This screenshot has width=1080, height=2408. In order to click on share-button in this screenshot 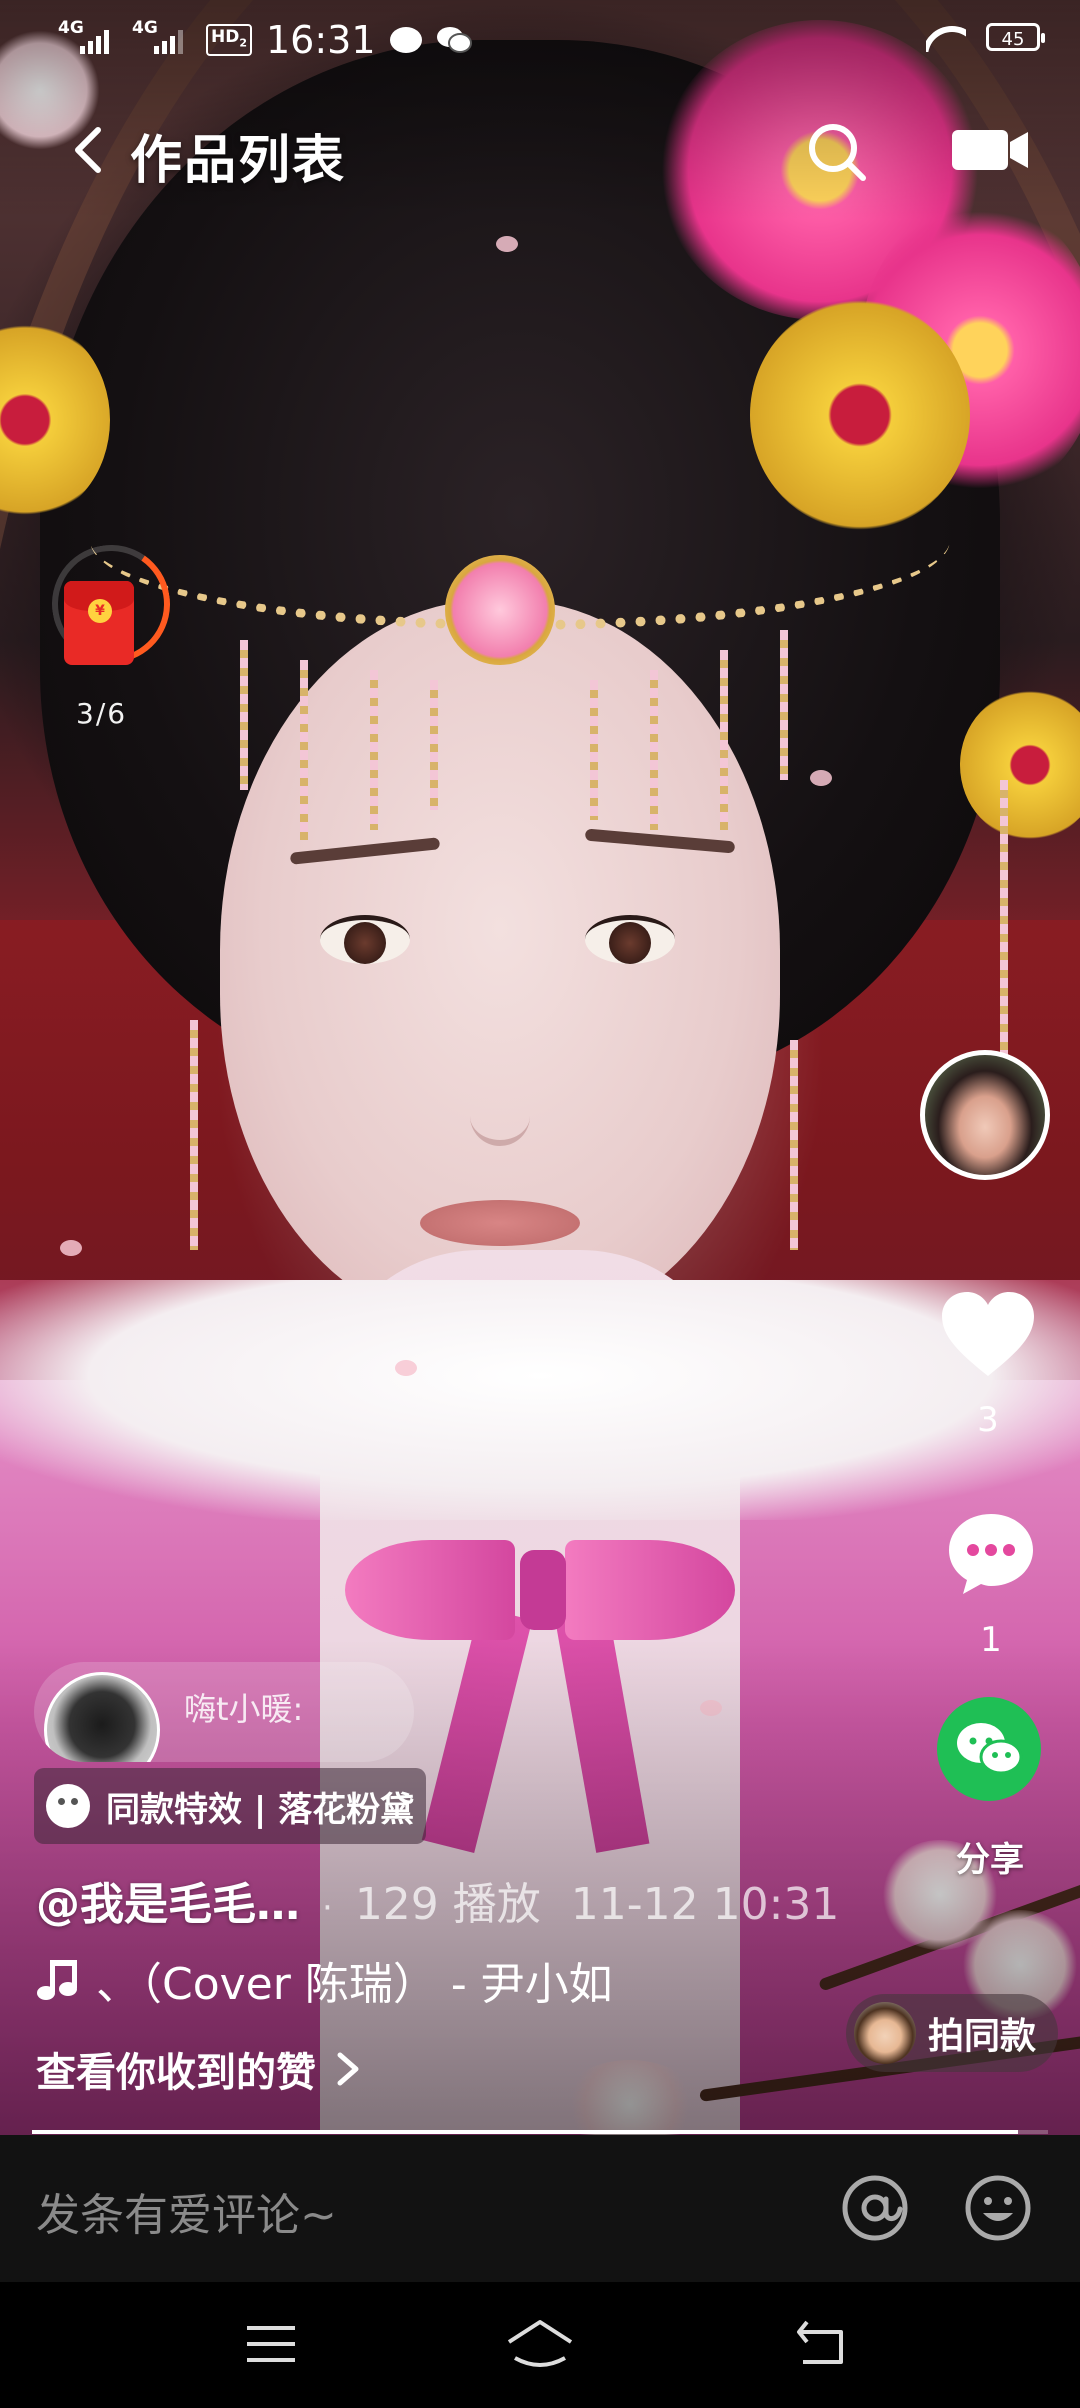, I will do `click(989, 1749)`.